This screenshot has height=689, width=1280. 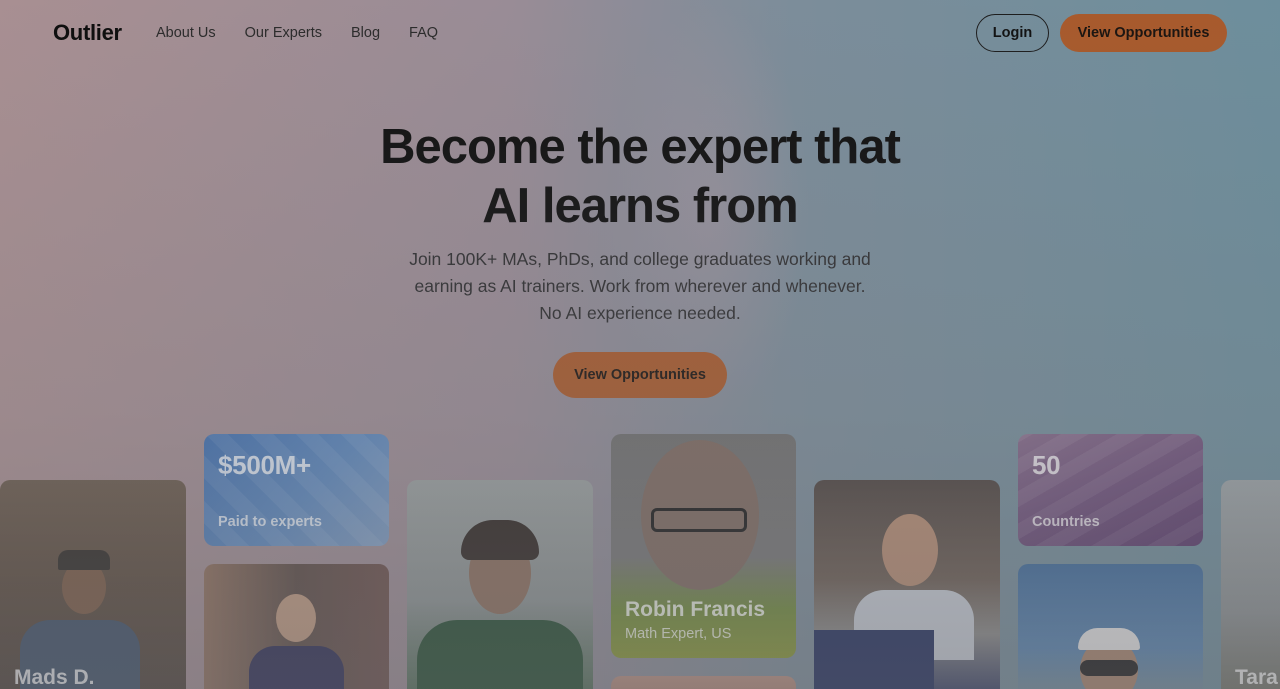 I want to click on expert-card-curly, so click(x=500, y=584).